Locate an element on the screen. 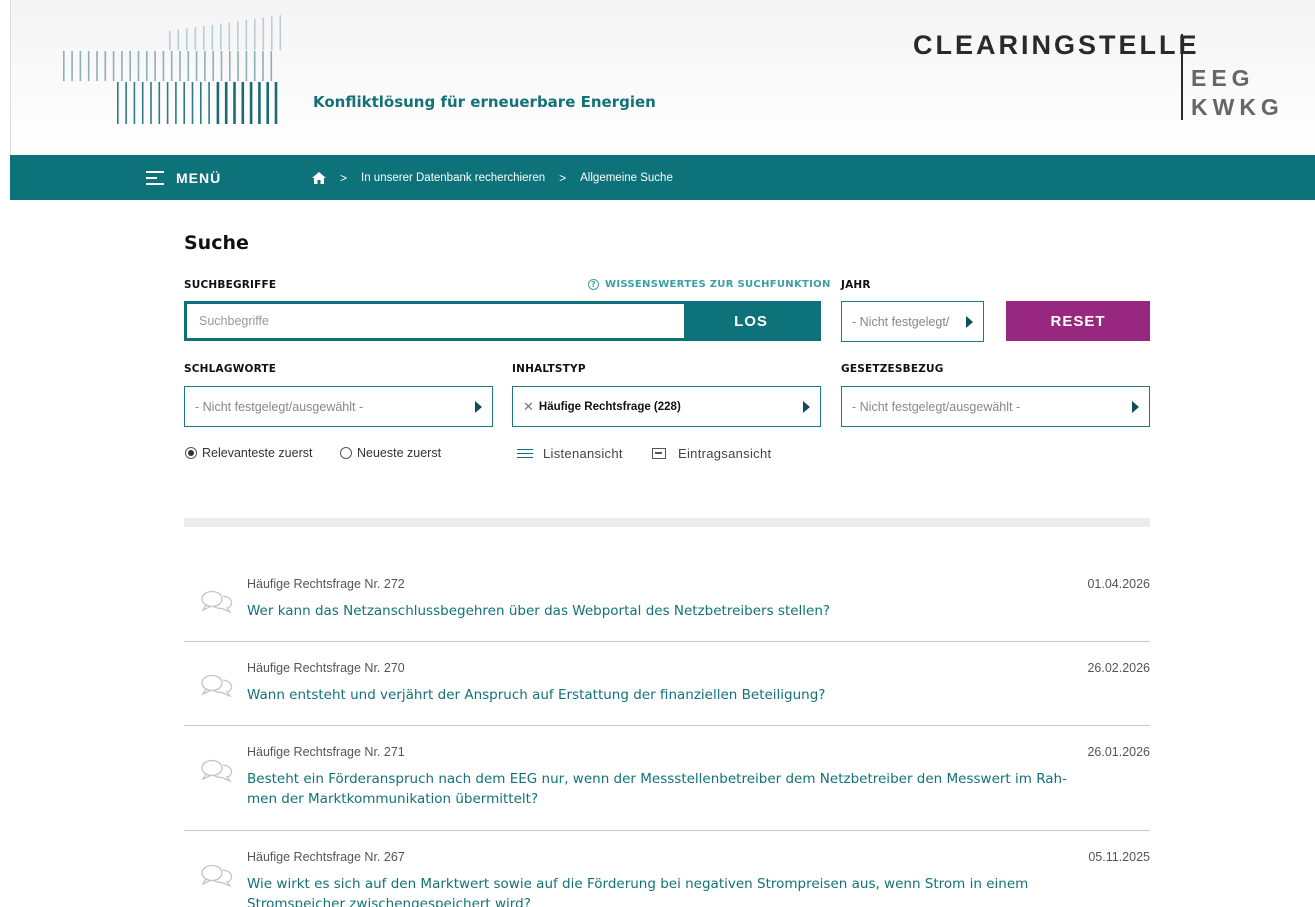 This screenshot has width=1315, height=907. entry-view-option: Eintragsansicht is located at coordinates (711, 453).